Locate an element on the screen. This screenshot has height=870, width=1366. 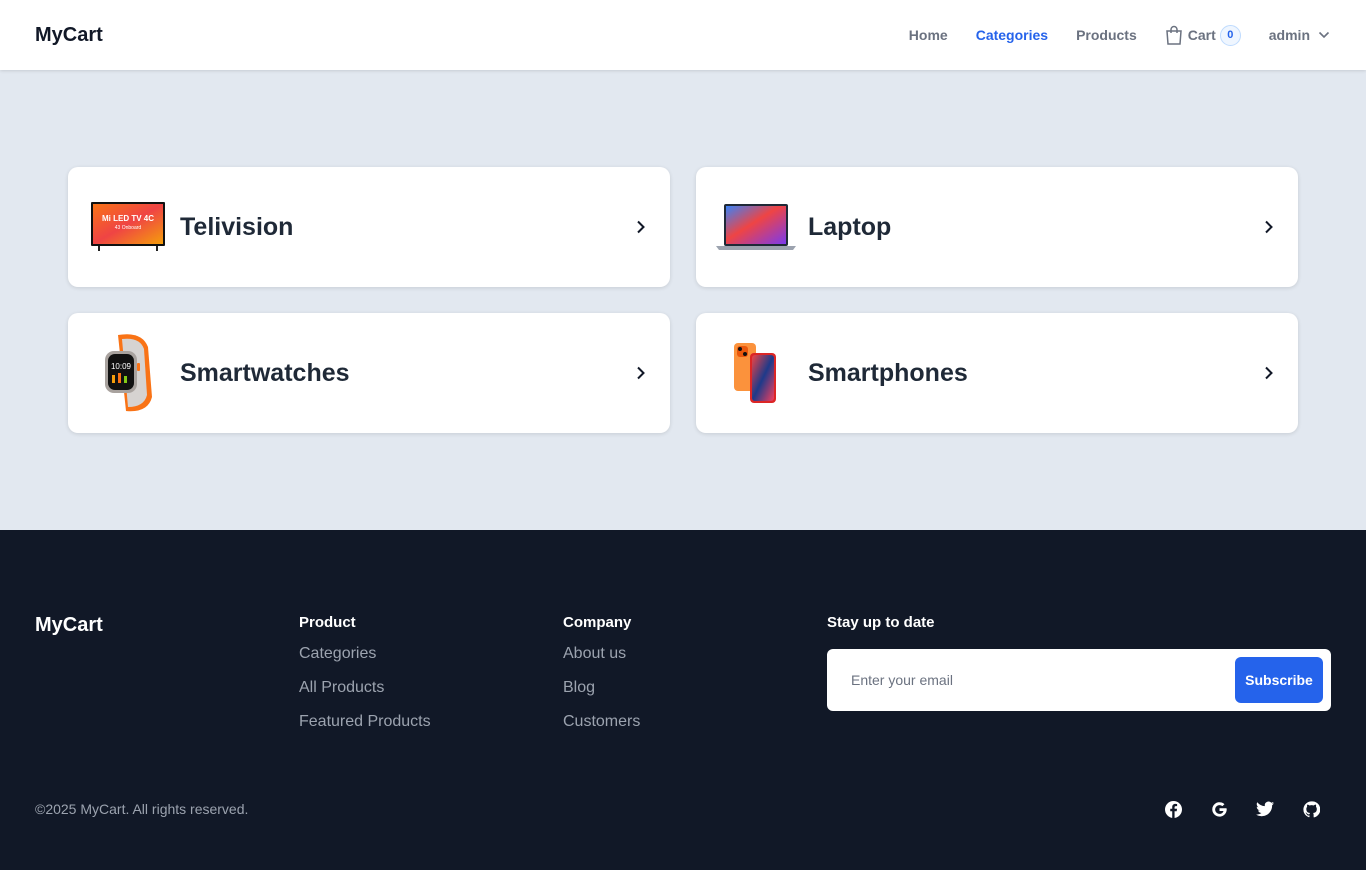
footer-link-blog: Blog is located at coordinates (601, 688).